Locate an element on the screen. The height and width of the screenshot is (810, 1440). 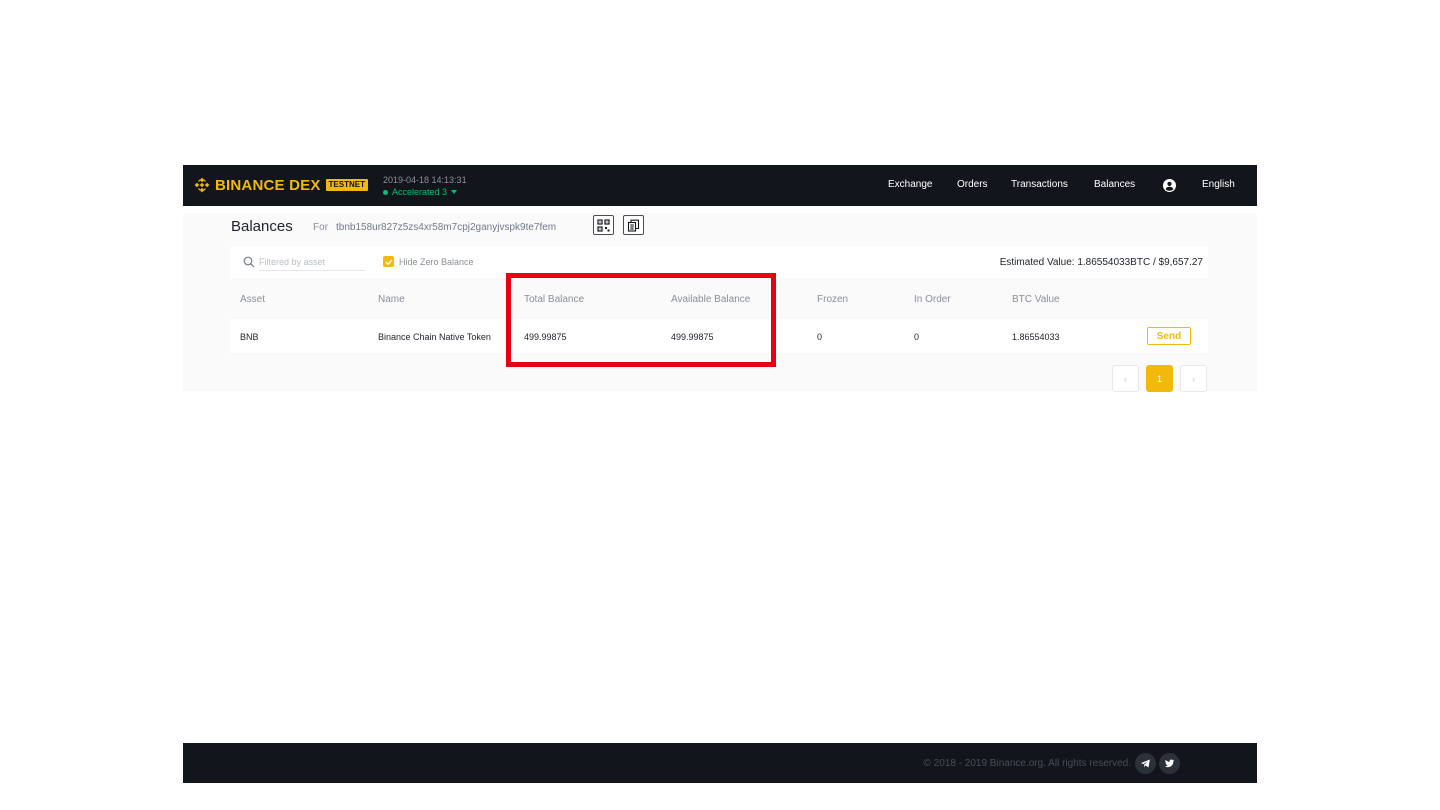
twitter-link is located at coordinates (1169, 763).